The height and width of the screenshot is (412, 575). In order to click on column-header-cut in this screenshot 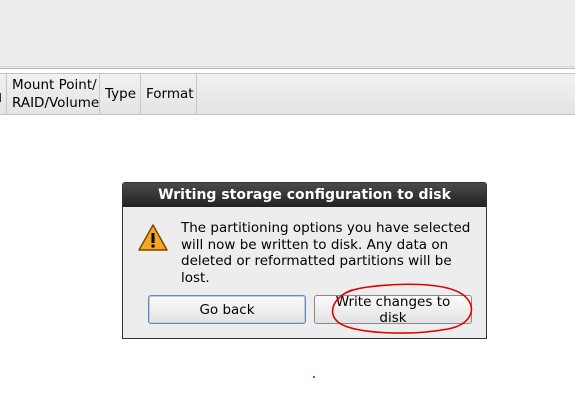, I will do `click(3, 94)`.